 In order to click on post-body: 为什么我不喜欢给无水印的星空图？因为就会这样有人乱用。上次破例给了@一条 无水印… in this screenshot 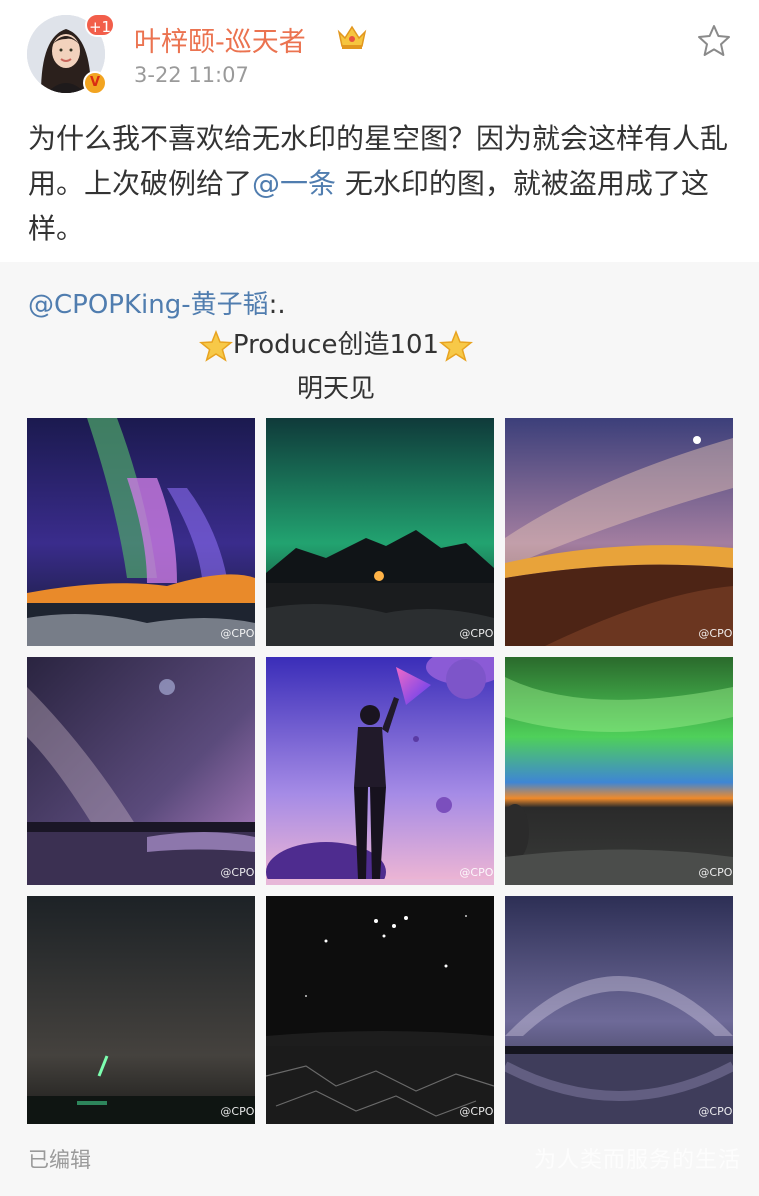, I will do `click(380, 183)`.